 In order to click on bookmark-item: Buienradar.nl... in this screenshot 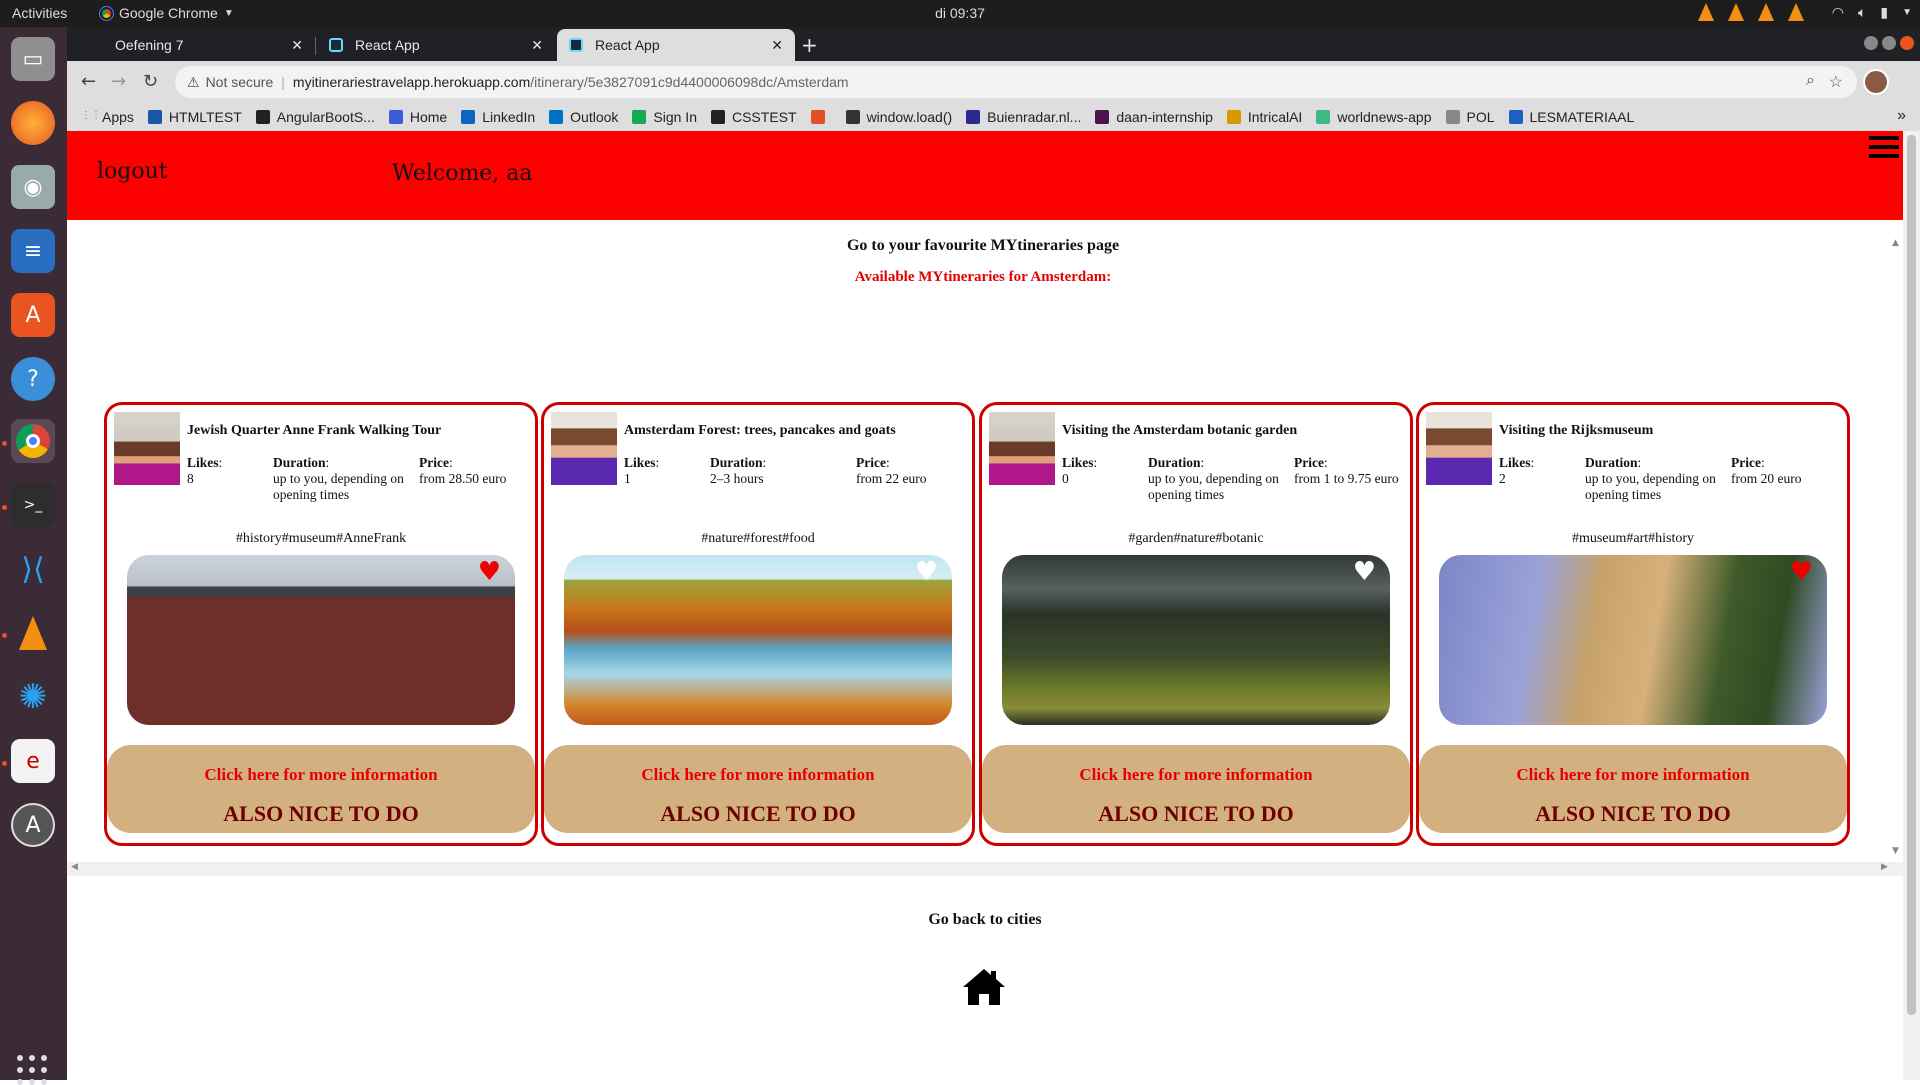, I will do `click(1023, 117)`.